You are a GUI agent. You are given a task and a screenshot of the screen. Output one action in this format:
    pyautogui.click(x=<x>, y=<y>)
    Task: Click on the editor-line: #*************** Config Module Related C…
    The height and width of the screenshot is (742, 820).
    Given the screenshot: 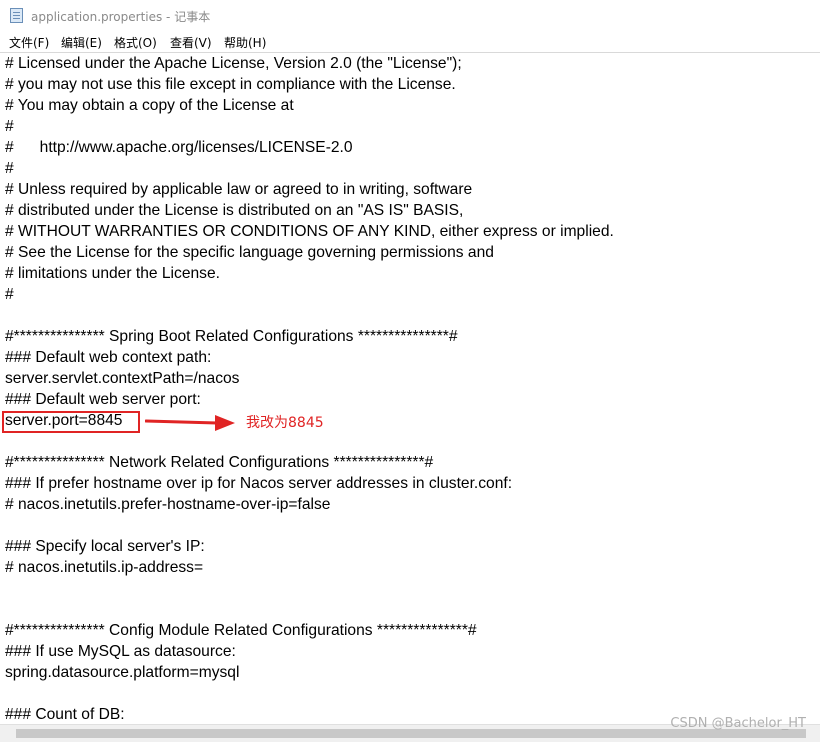 What is the action you would take?
    pyautogui.click(x=241, y=630)
    